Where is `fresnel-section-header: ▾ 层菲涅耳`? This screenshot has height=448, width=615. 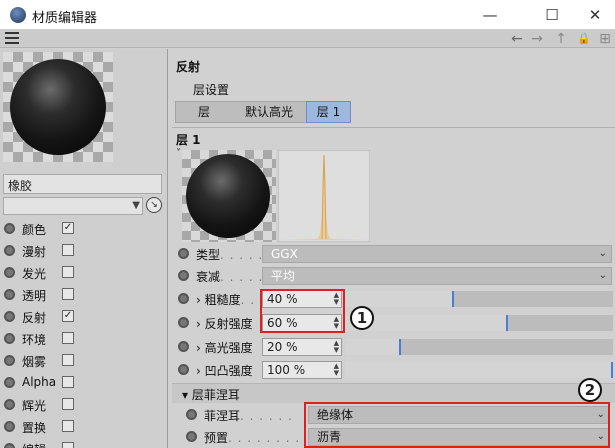
fresnel-section-header: ▾ 层菲涅耳 is located at coordinates (393, 393).